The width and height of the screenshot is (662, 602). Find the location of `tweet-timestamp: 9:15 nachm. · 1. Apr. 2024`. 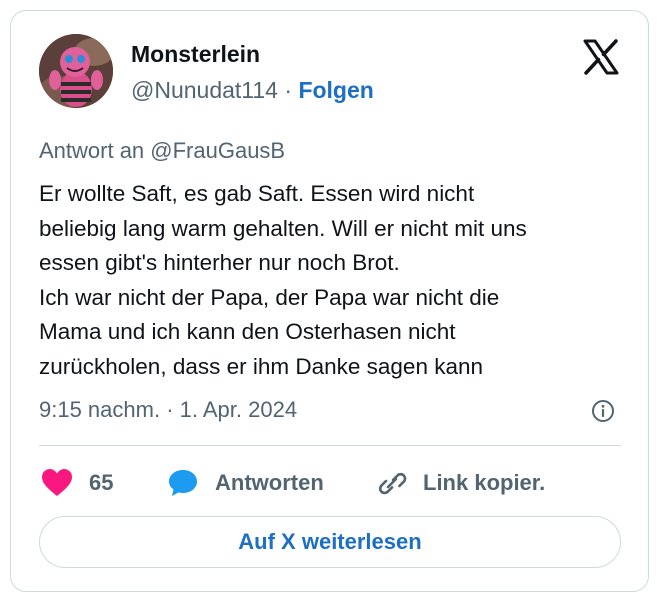

tweet-timestamp: 9:15 nachm. · 1. Apr. 2024 is located at coordinates (168, 410).